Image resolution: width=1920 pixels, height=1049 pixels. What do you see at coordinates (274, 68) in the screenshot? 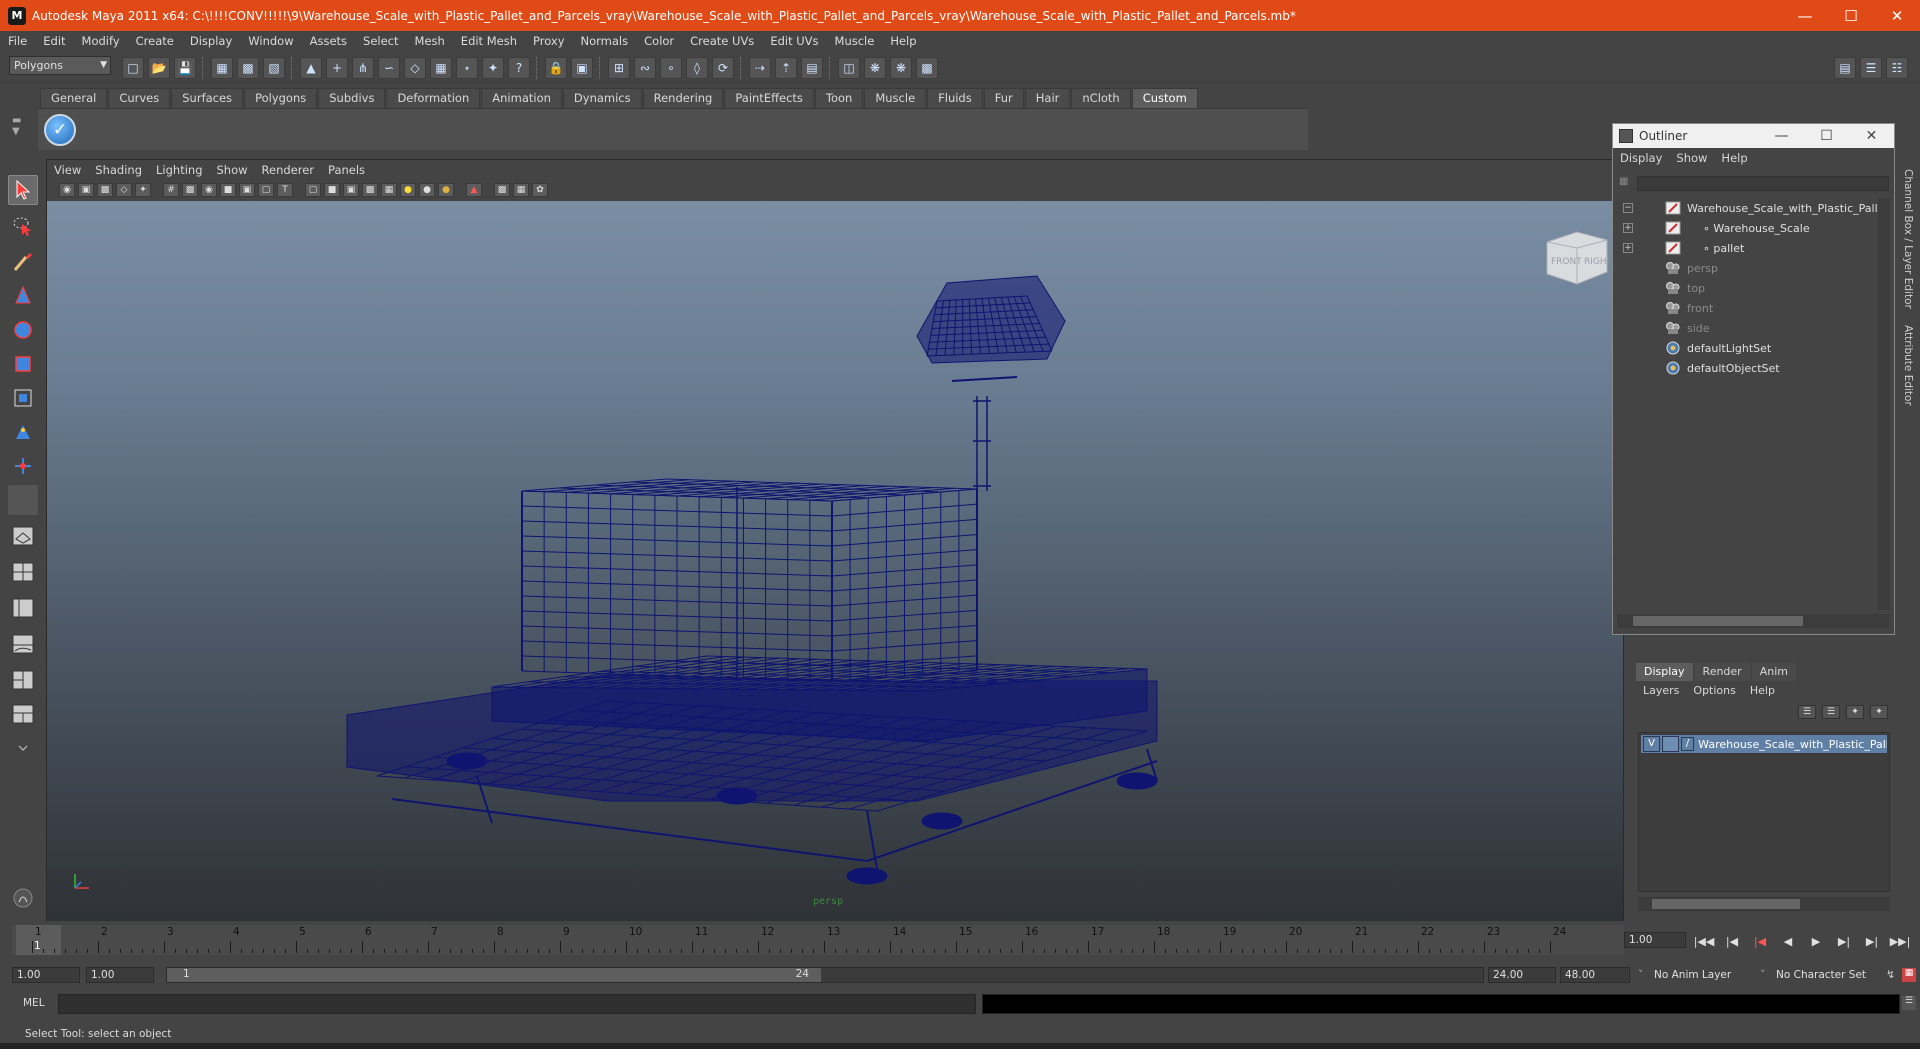
I see `select-by-component-icon: ▧` at bounding box center [274, 68].